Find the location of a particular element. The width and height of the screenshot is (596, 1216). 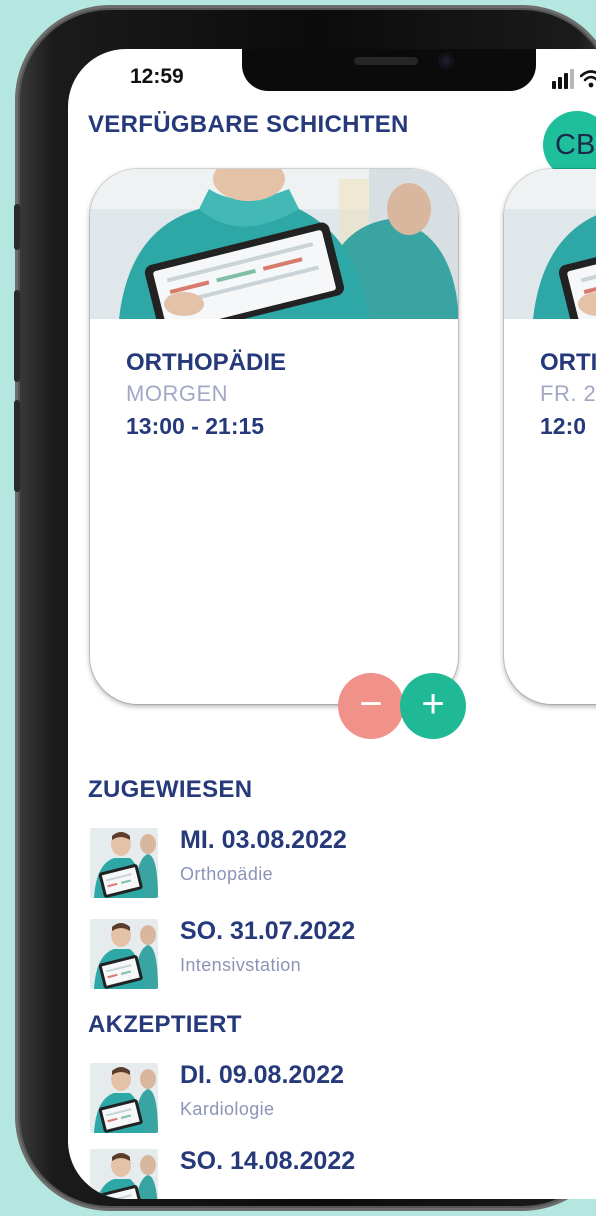

side-button-volume-down is located at coordinates (17, 446).